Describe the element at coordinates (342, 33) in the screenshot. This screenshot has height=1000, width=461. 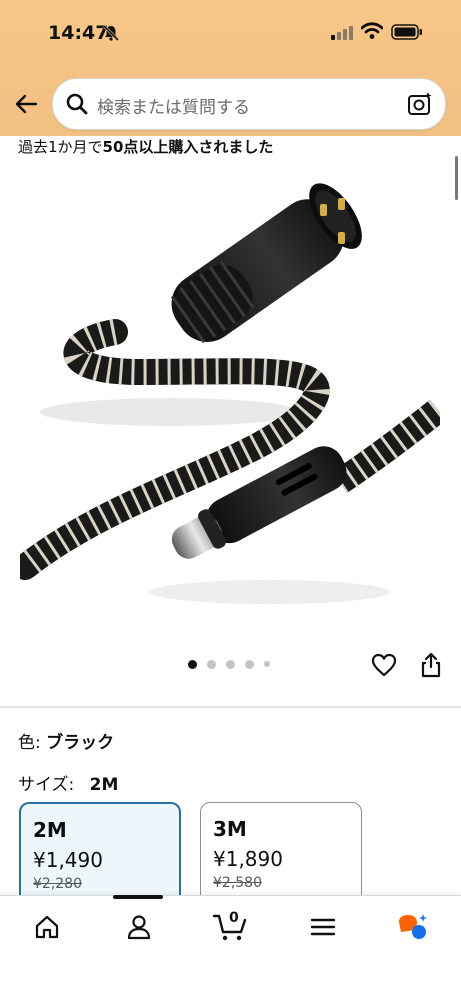
I see `cellular-signal-icon` at that location.